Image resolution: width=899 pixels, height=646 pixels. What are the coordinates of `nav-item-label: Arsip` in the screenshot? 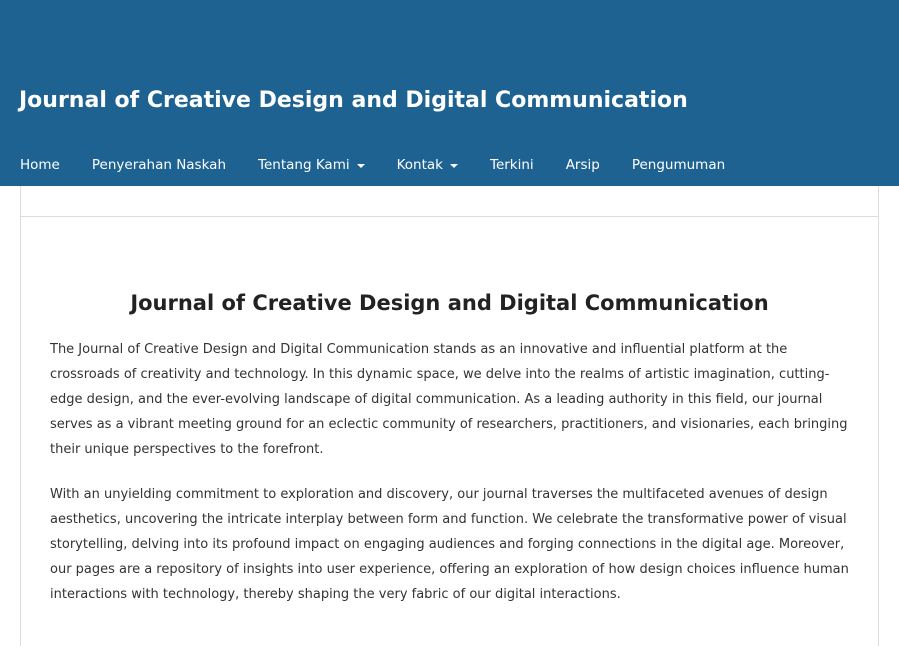 It's located at (582, 165).